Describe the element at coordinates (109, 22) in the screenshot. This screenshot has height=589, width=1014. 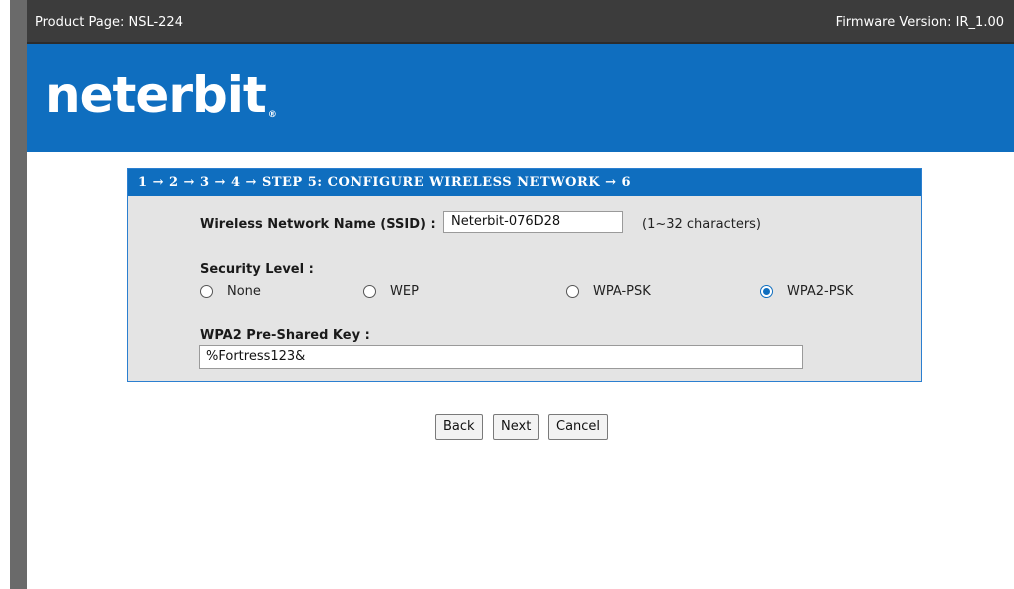
I see `product-page-label: Product Page: NSL-224` at that location.